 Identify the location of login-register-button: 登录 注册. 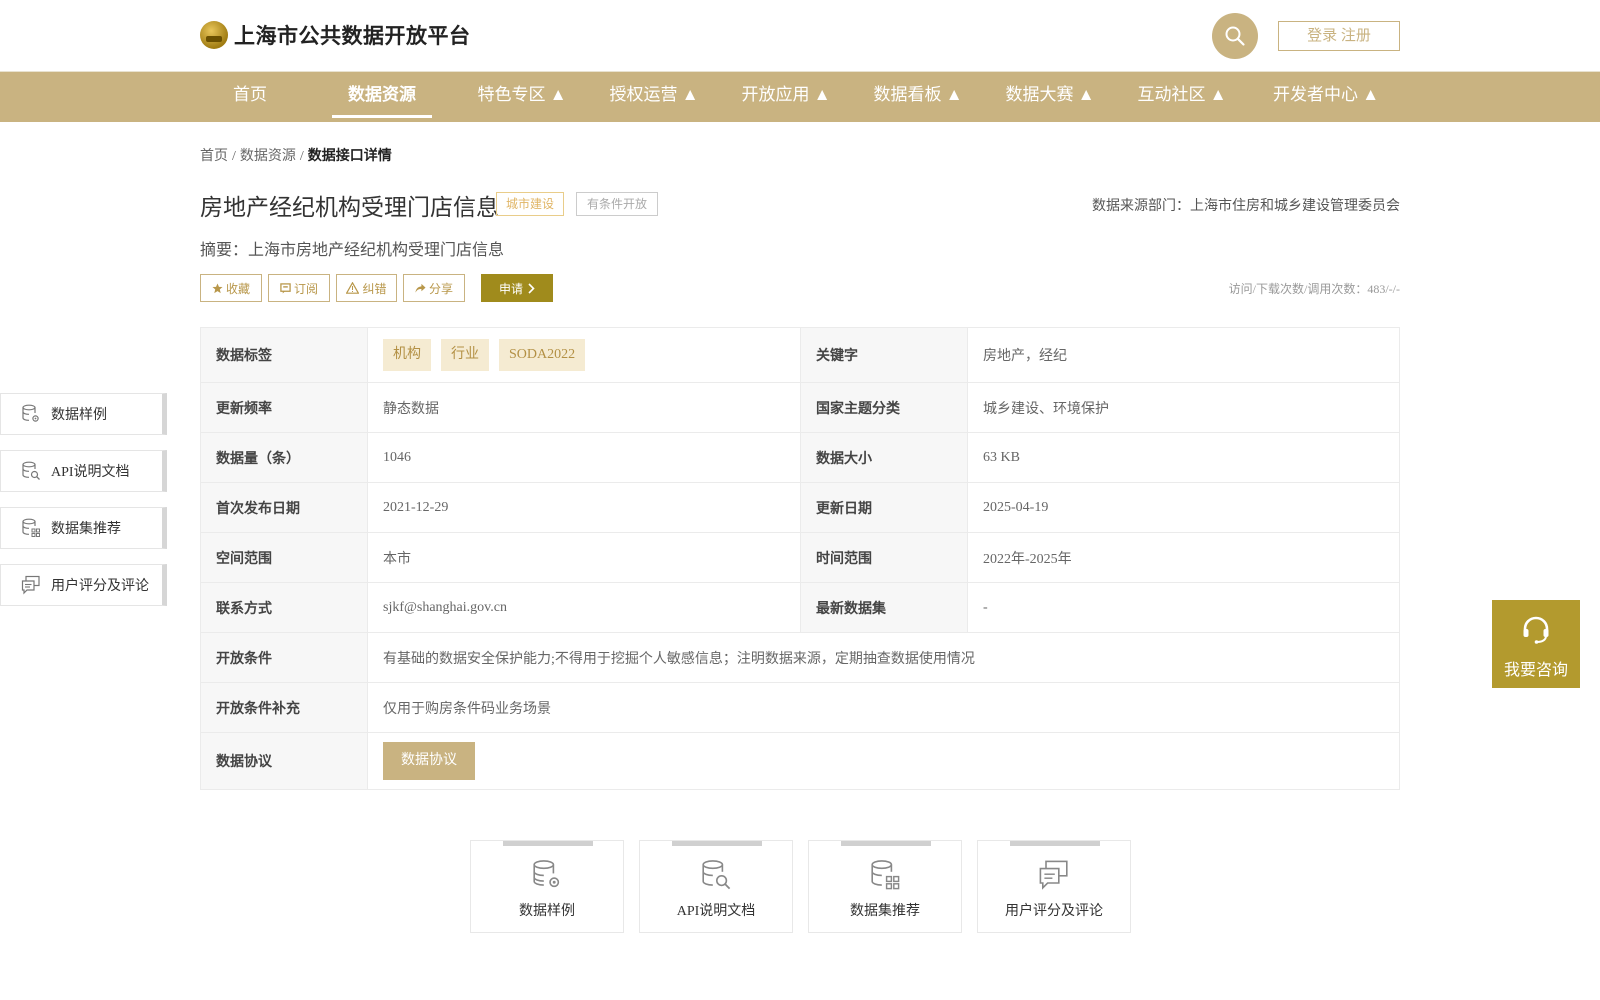
(1339, 36).